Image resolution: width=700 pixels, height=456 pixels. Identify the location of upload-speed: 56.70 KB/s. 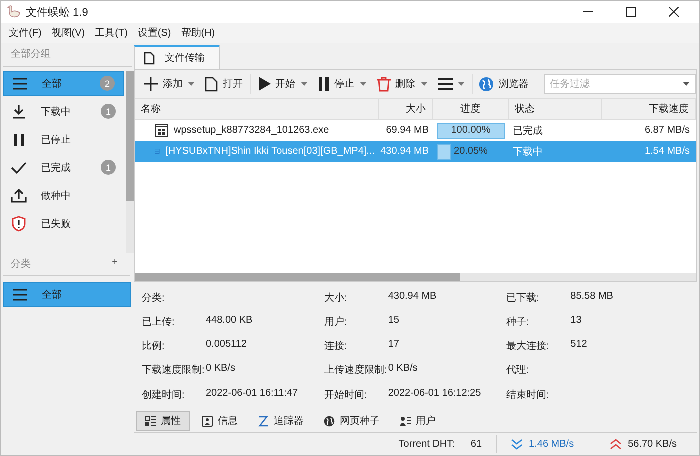
(652, 444).